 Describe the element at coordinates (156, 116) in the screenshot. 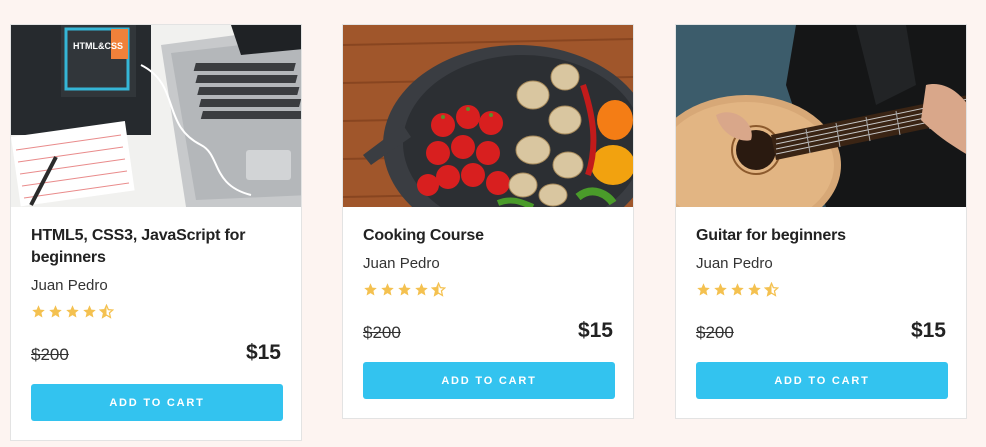

I see `course-thumbnail-html: HTML&CSS` at that location.